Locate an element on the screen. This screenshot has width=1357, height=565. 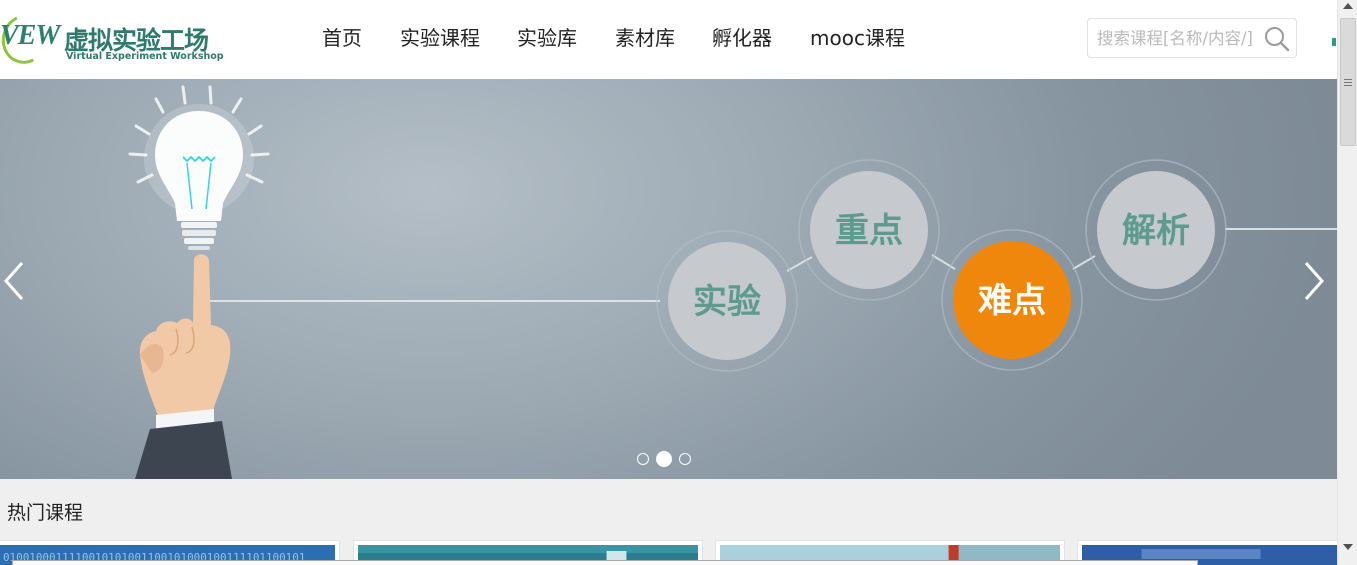
nav-item-lab-library: 实验库 is located at coordinates (547, 38).